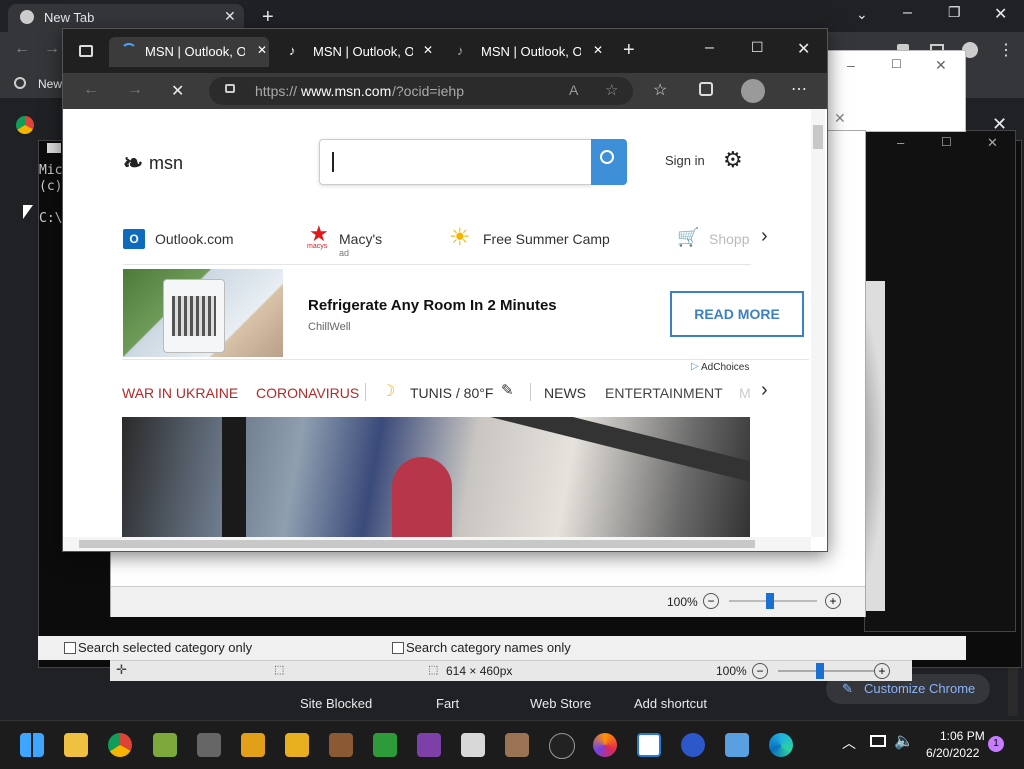 The width and height of the screenshot is (1024, 769). What do you see at coordinates (180, 393) in the screenshot?
I see `nav-war-in-ukraine: WAR IN UKRAINE` at bounding box center [180, 393].